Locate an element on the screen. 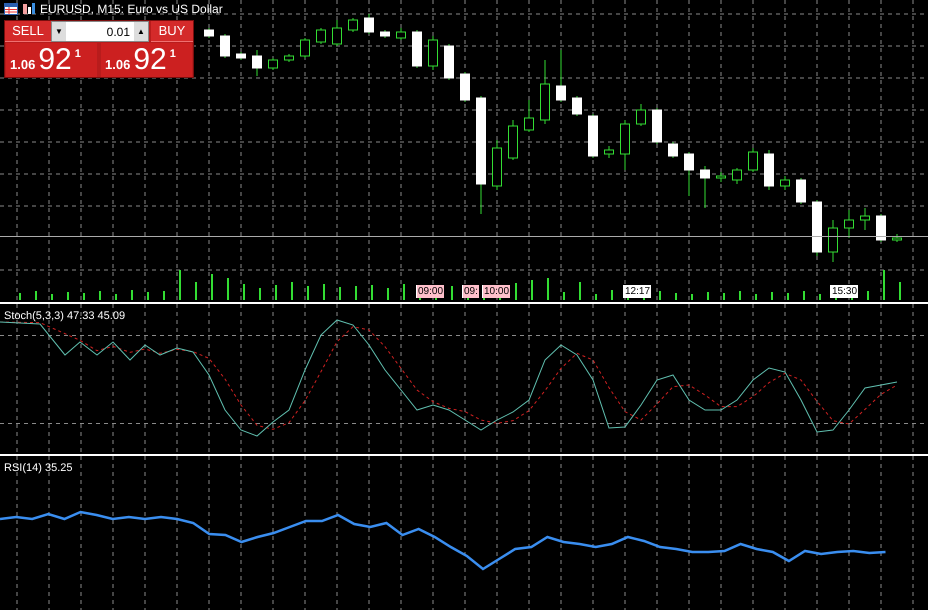 This screenshot has height=610, width=928. time-label: 10:00 is located at coordinates (496, 291).